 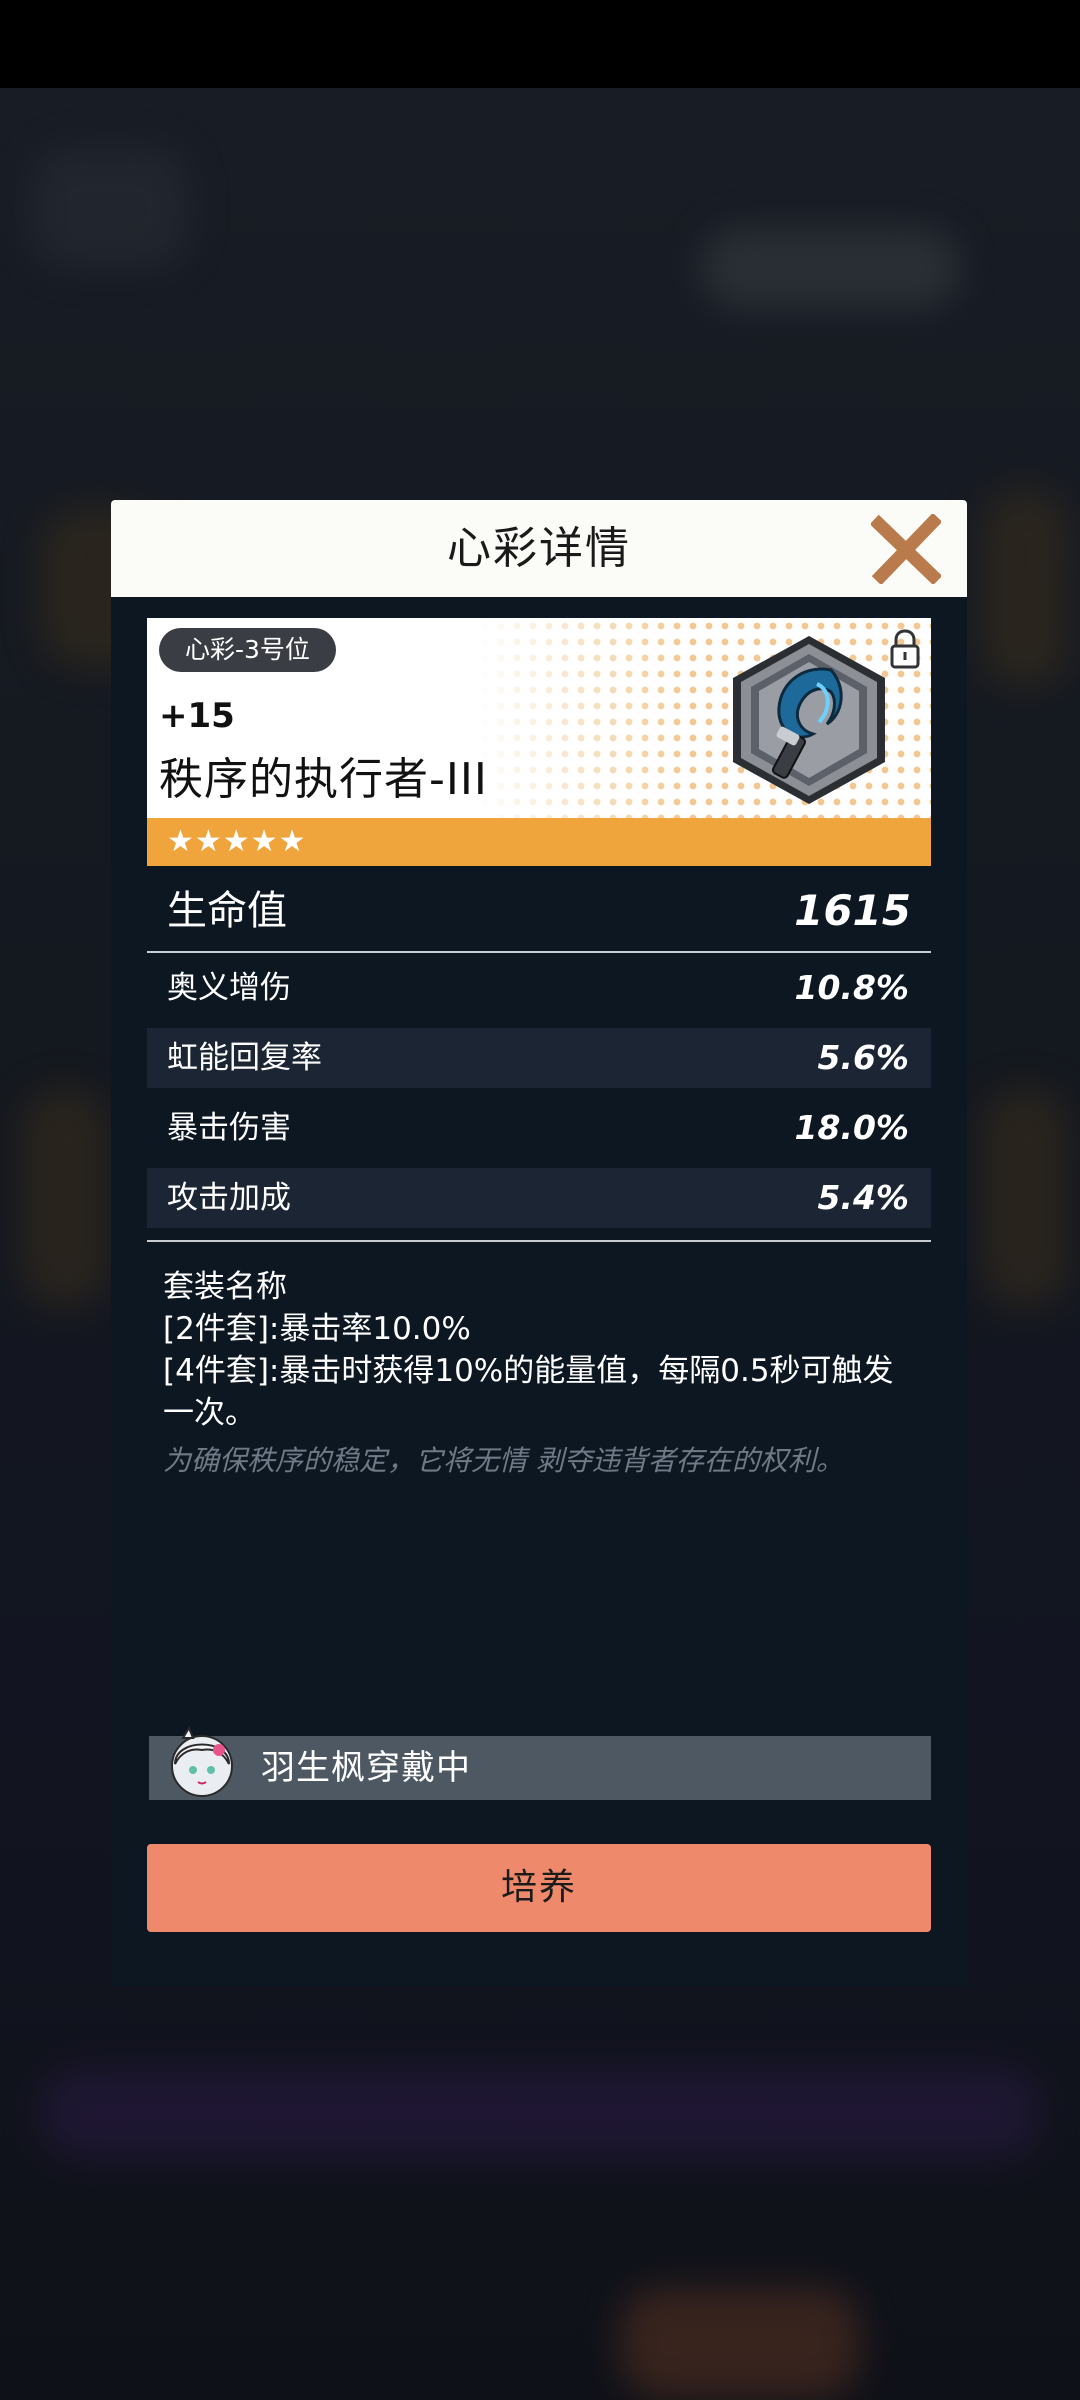 I want to click on item-card: 心彩-3号位 +15 秩序的执行者-III, so click(x=539, y=718).